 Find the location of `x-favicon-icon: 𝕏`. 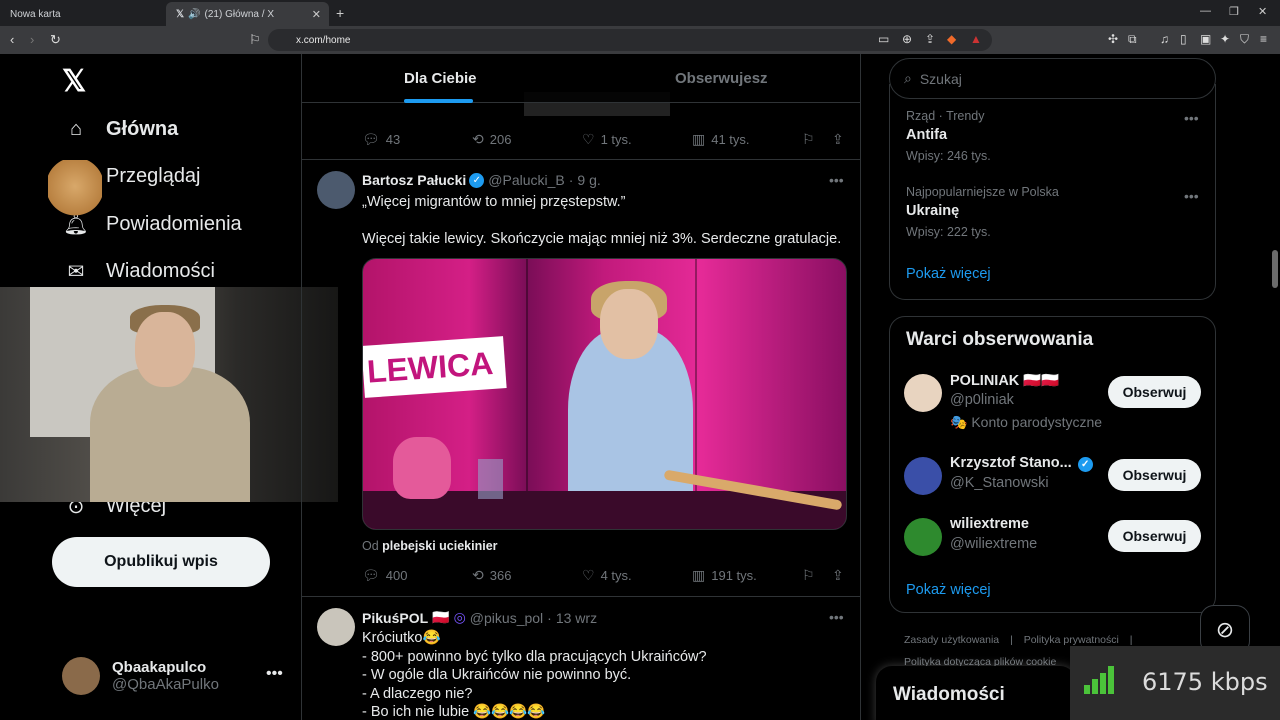

x-favicon-icon: 𝕏 is located at coordinates (180, 14).